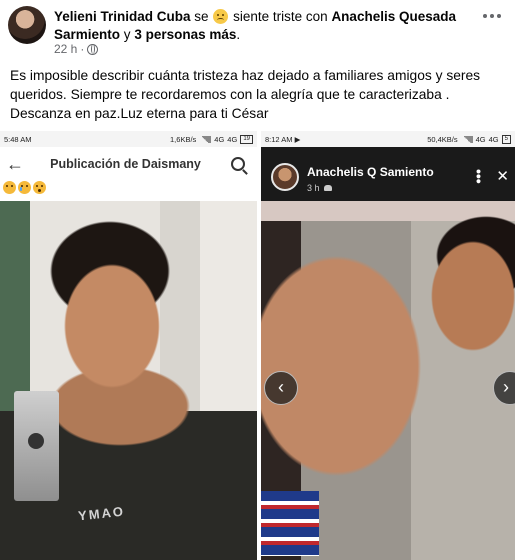 The height and width of the screenshot is (560, 515). I want to click on status-bar: 8:12 AM ▶ 50,4KB/s 4G 4G 5, so click(388, 139).